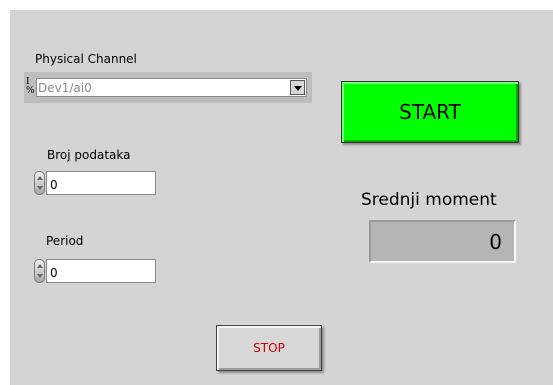 The height and width of the screenshot is (385, 553). Describe the element at coordinates (442, 241) in the screenshot. I see `srednji-moment-indicator: 0` at that location.